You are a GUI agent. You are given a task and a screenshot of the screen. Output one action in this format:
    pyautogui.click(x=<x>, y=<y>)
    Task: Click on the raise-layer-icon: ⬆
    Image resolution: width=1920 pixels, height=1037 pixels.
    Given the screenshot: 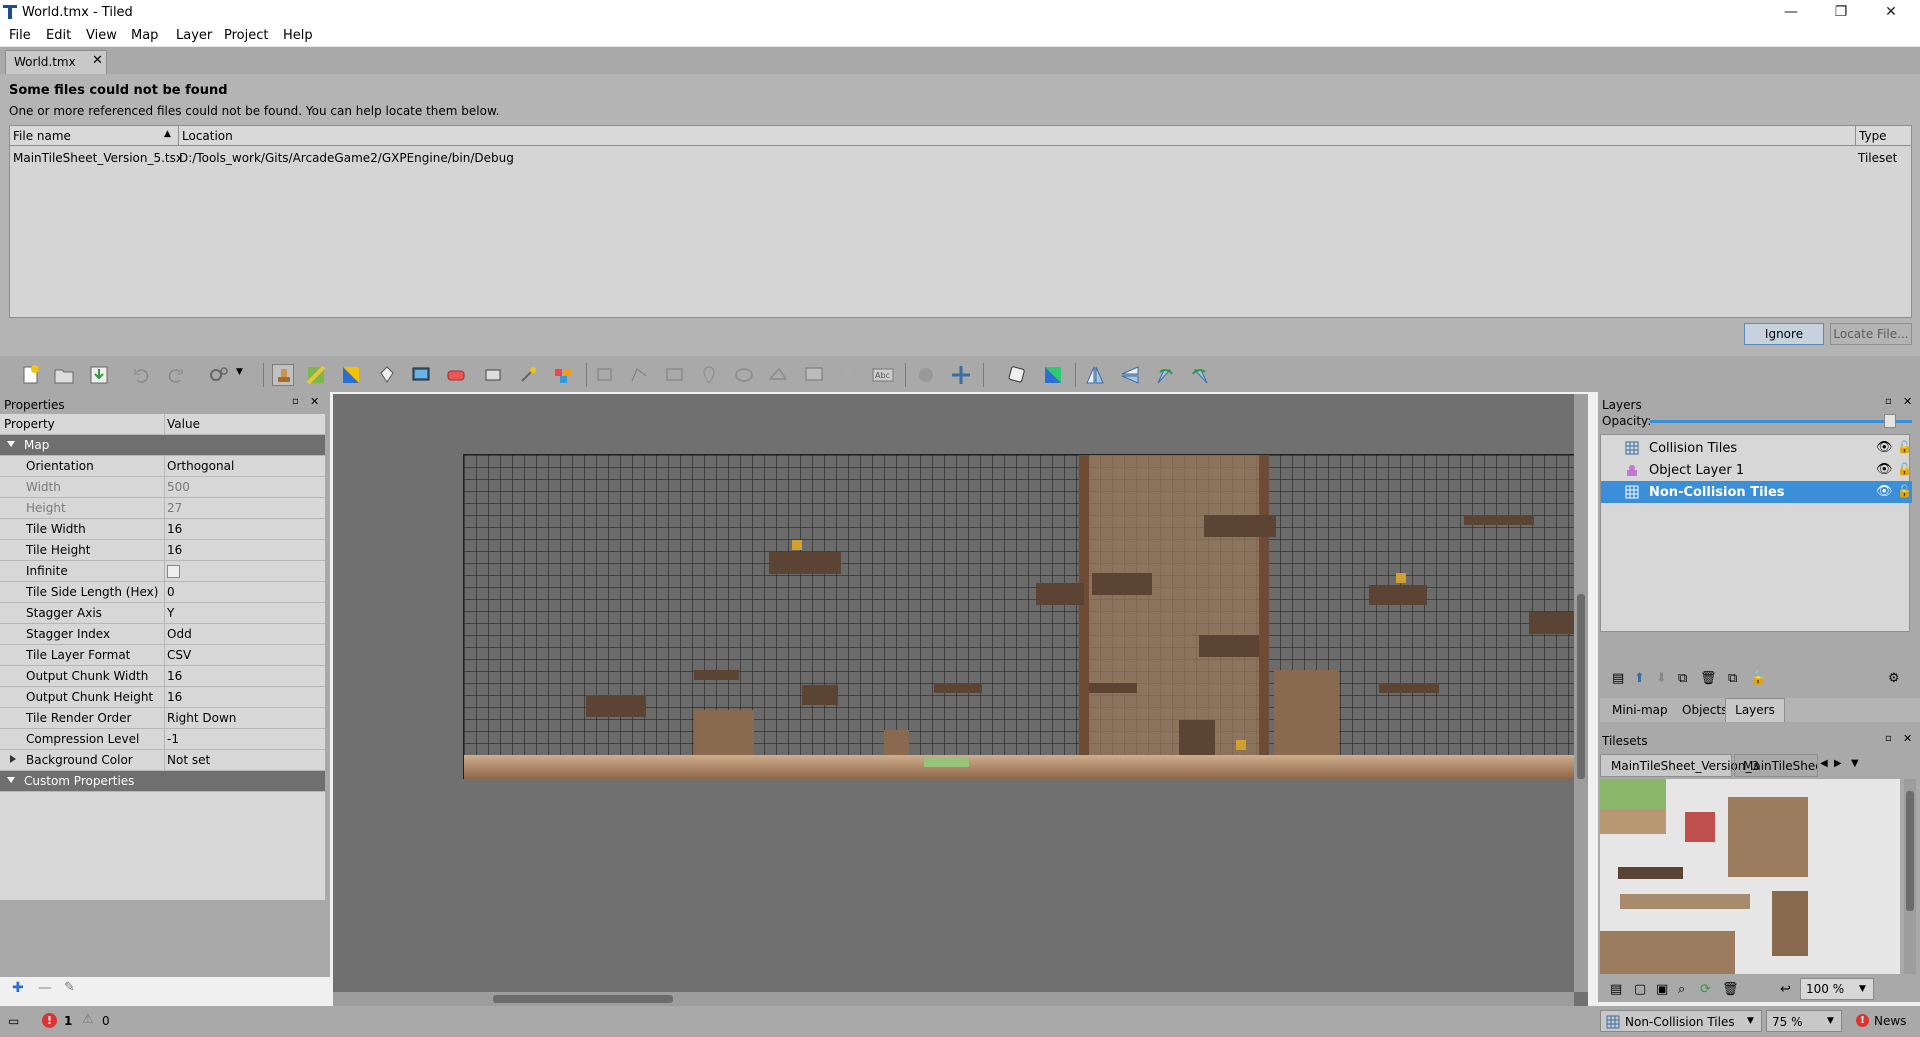 What is the action you would take?
    pyautogui.click(x=1639, y=678)
    